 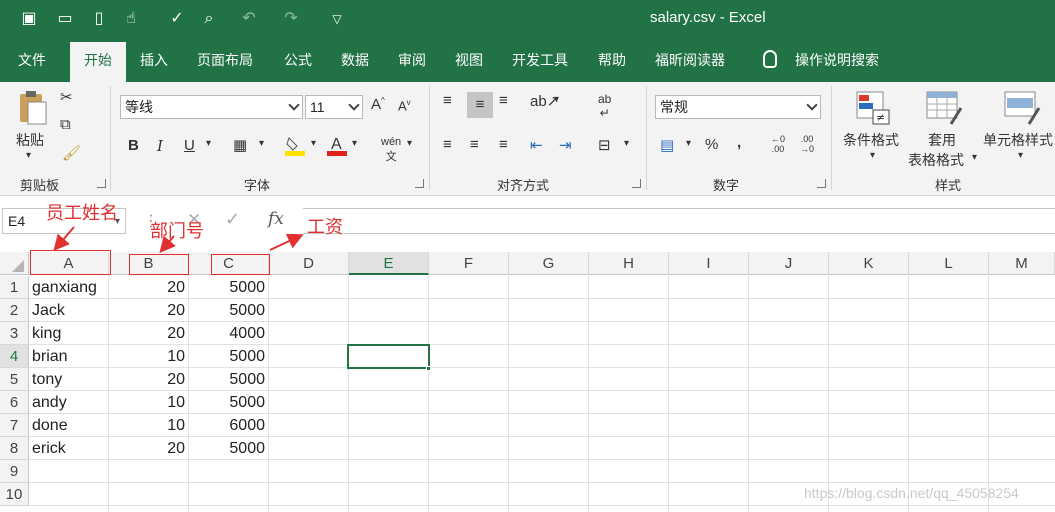 I want to click on undo-icon: ↶, so click(x=249, y=19).